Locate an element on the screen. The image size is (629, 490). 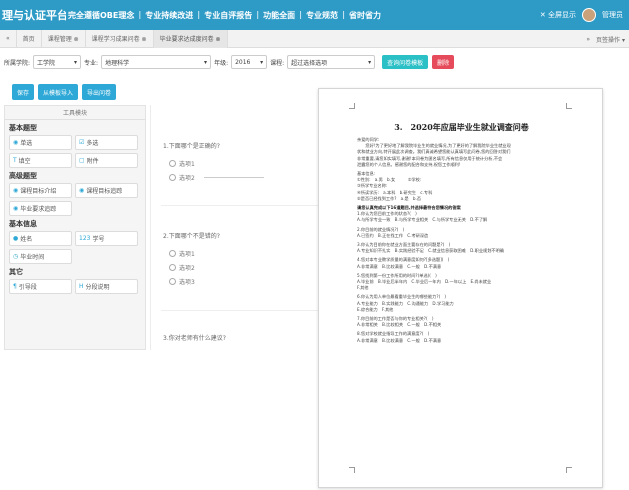
select-value: 超过选择选项 is located at coordinates (309, 63).